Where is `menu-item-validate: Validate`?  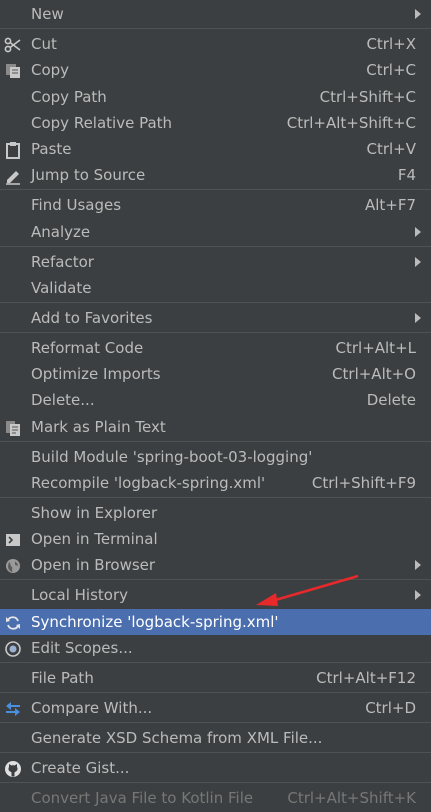 menu-item-validate: Validate is located at coordinates (215, 288).